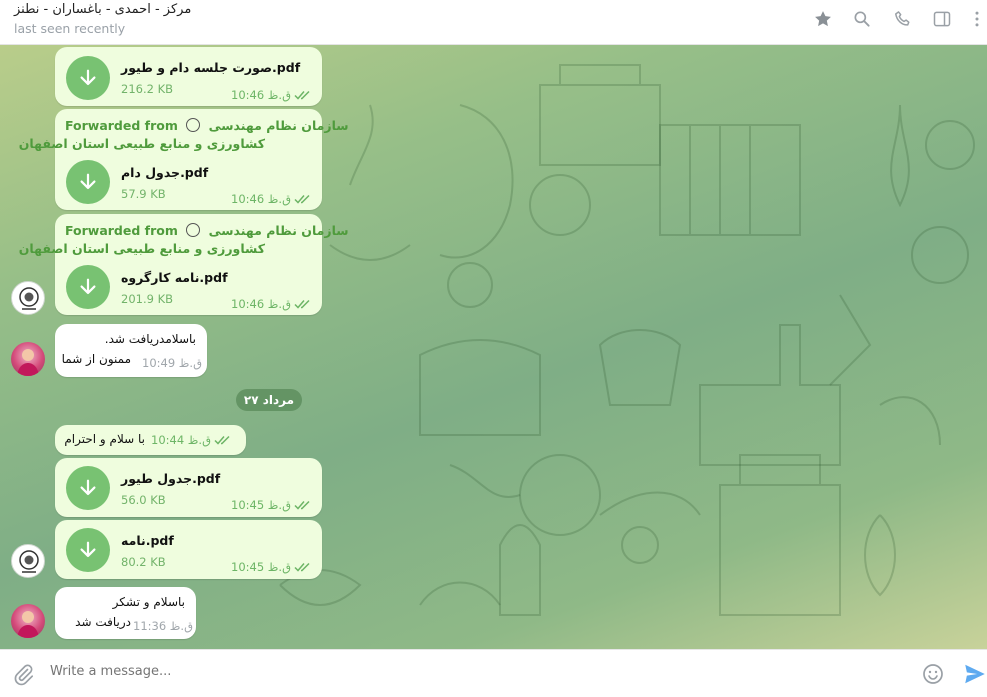  I want to click on chat-title: مرکز - احمدی - باغساران - نطنز, so click(102, 9).